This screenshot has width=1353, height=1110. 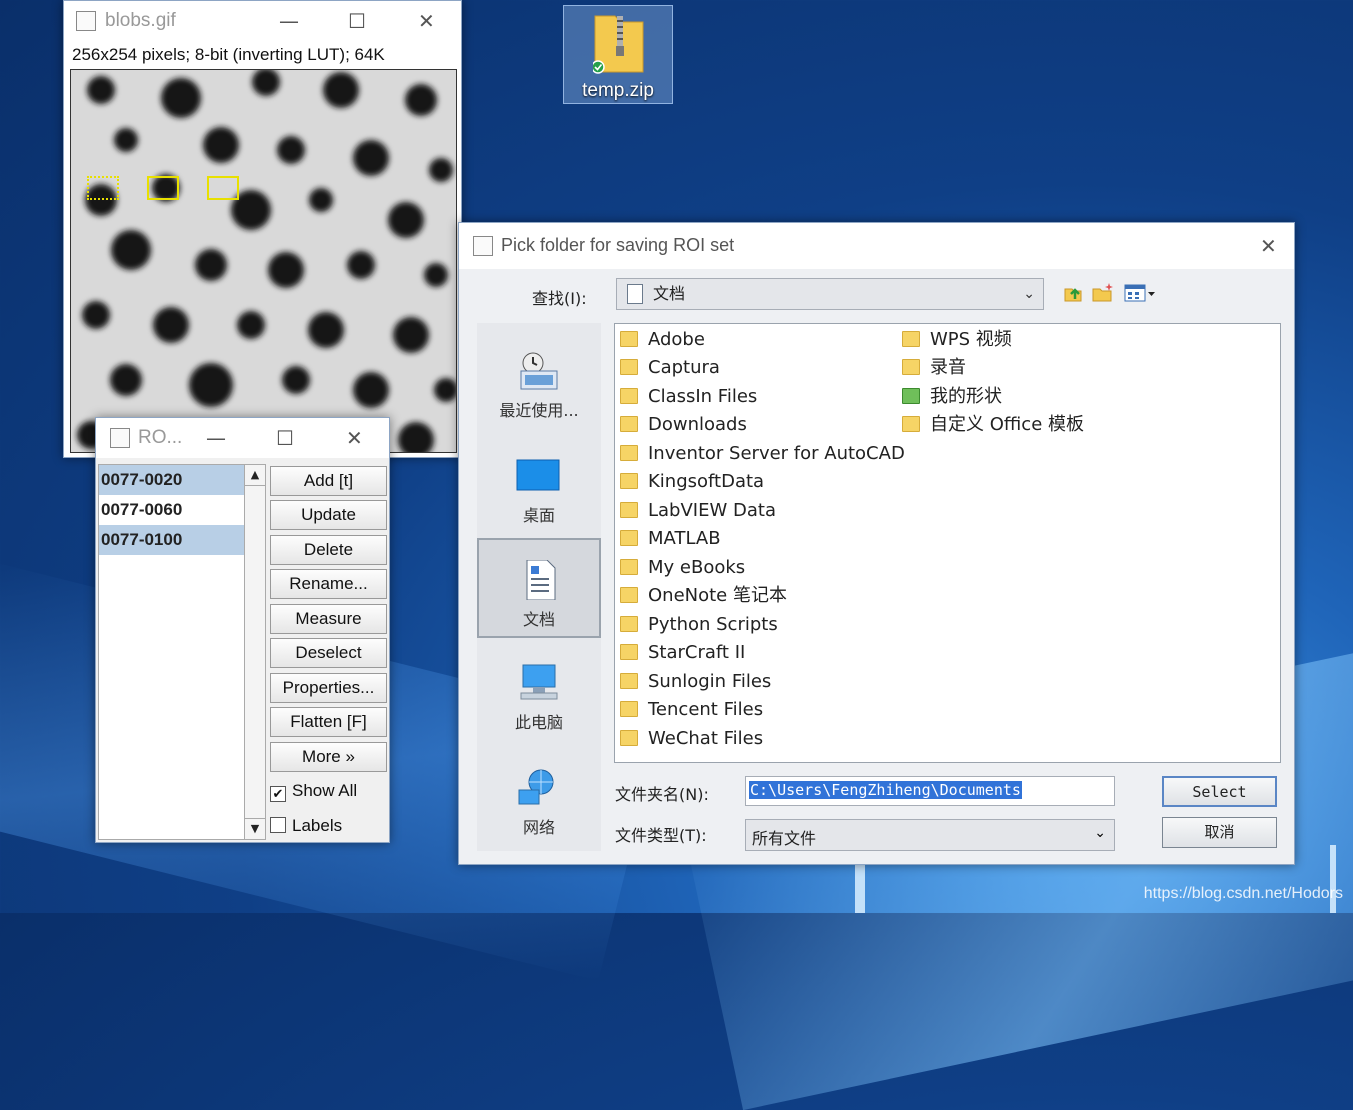 What do you see at coordinates (712, 510) in the screenshot?
I see `folder-name: LabVIEW Data` at bounding box center [712, 510].